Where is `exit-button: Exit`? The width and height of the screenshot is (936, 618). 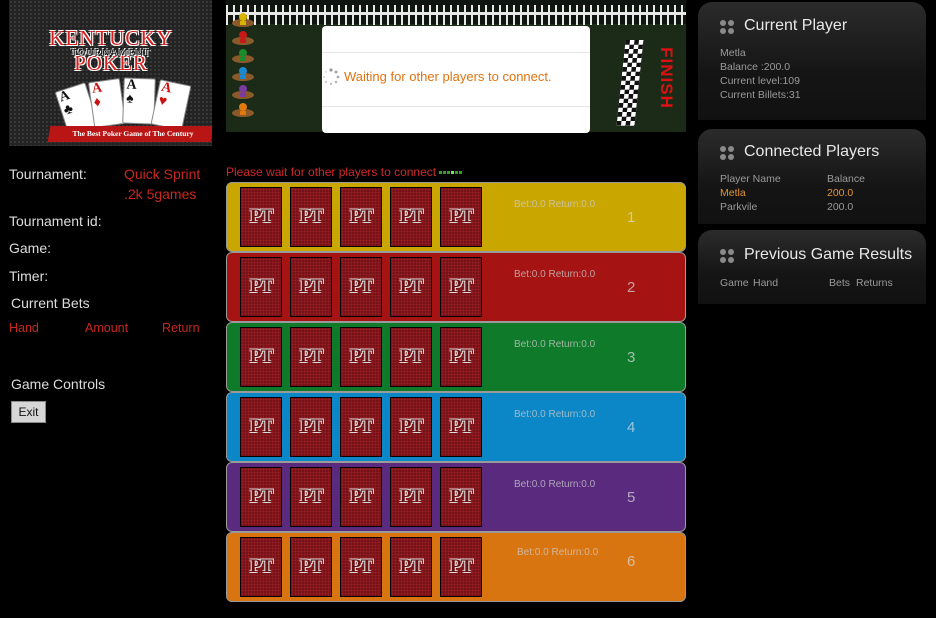
exit-button: Exit is located at coordinates (28, 412).